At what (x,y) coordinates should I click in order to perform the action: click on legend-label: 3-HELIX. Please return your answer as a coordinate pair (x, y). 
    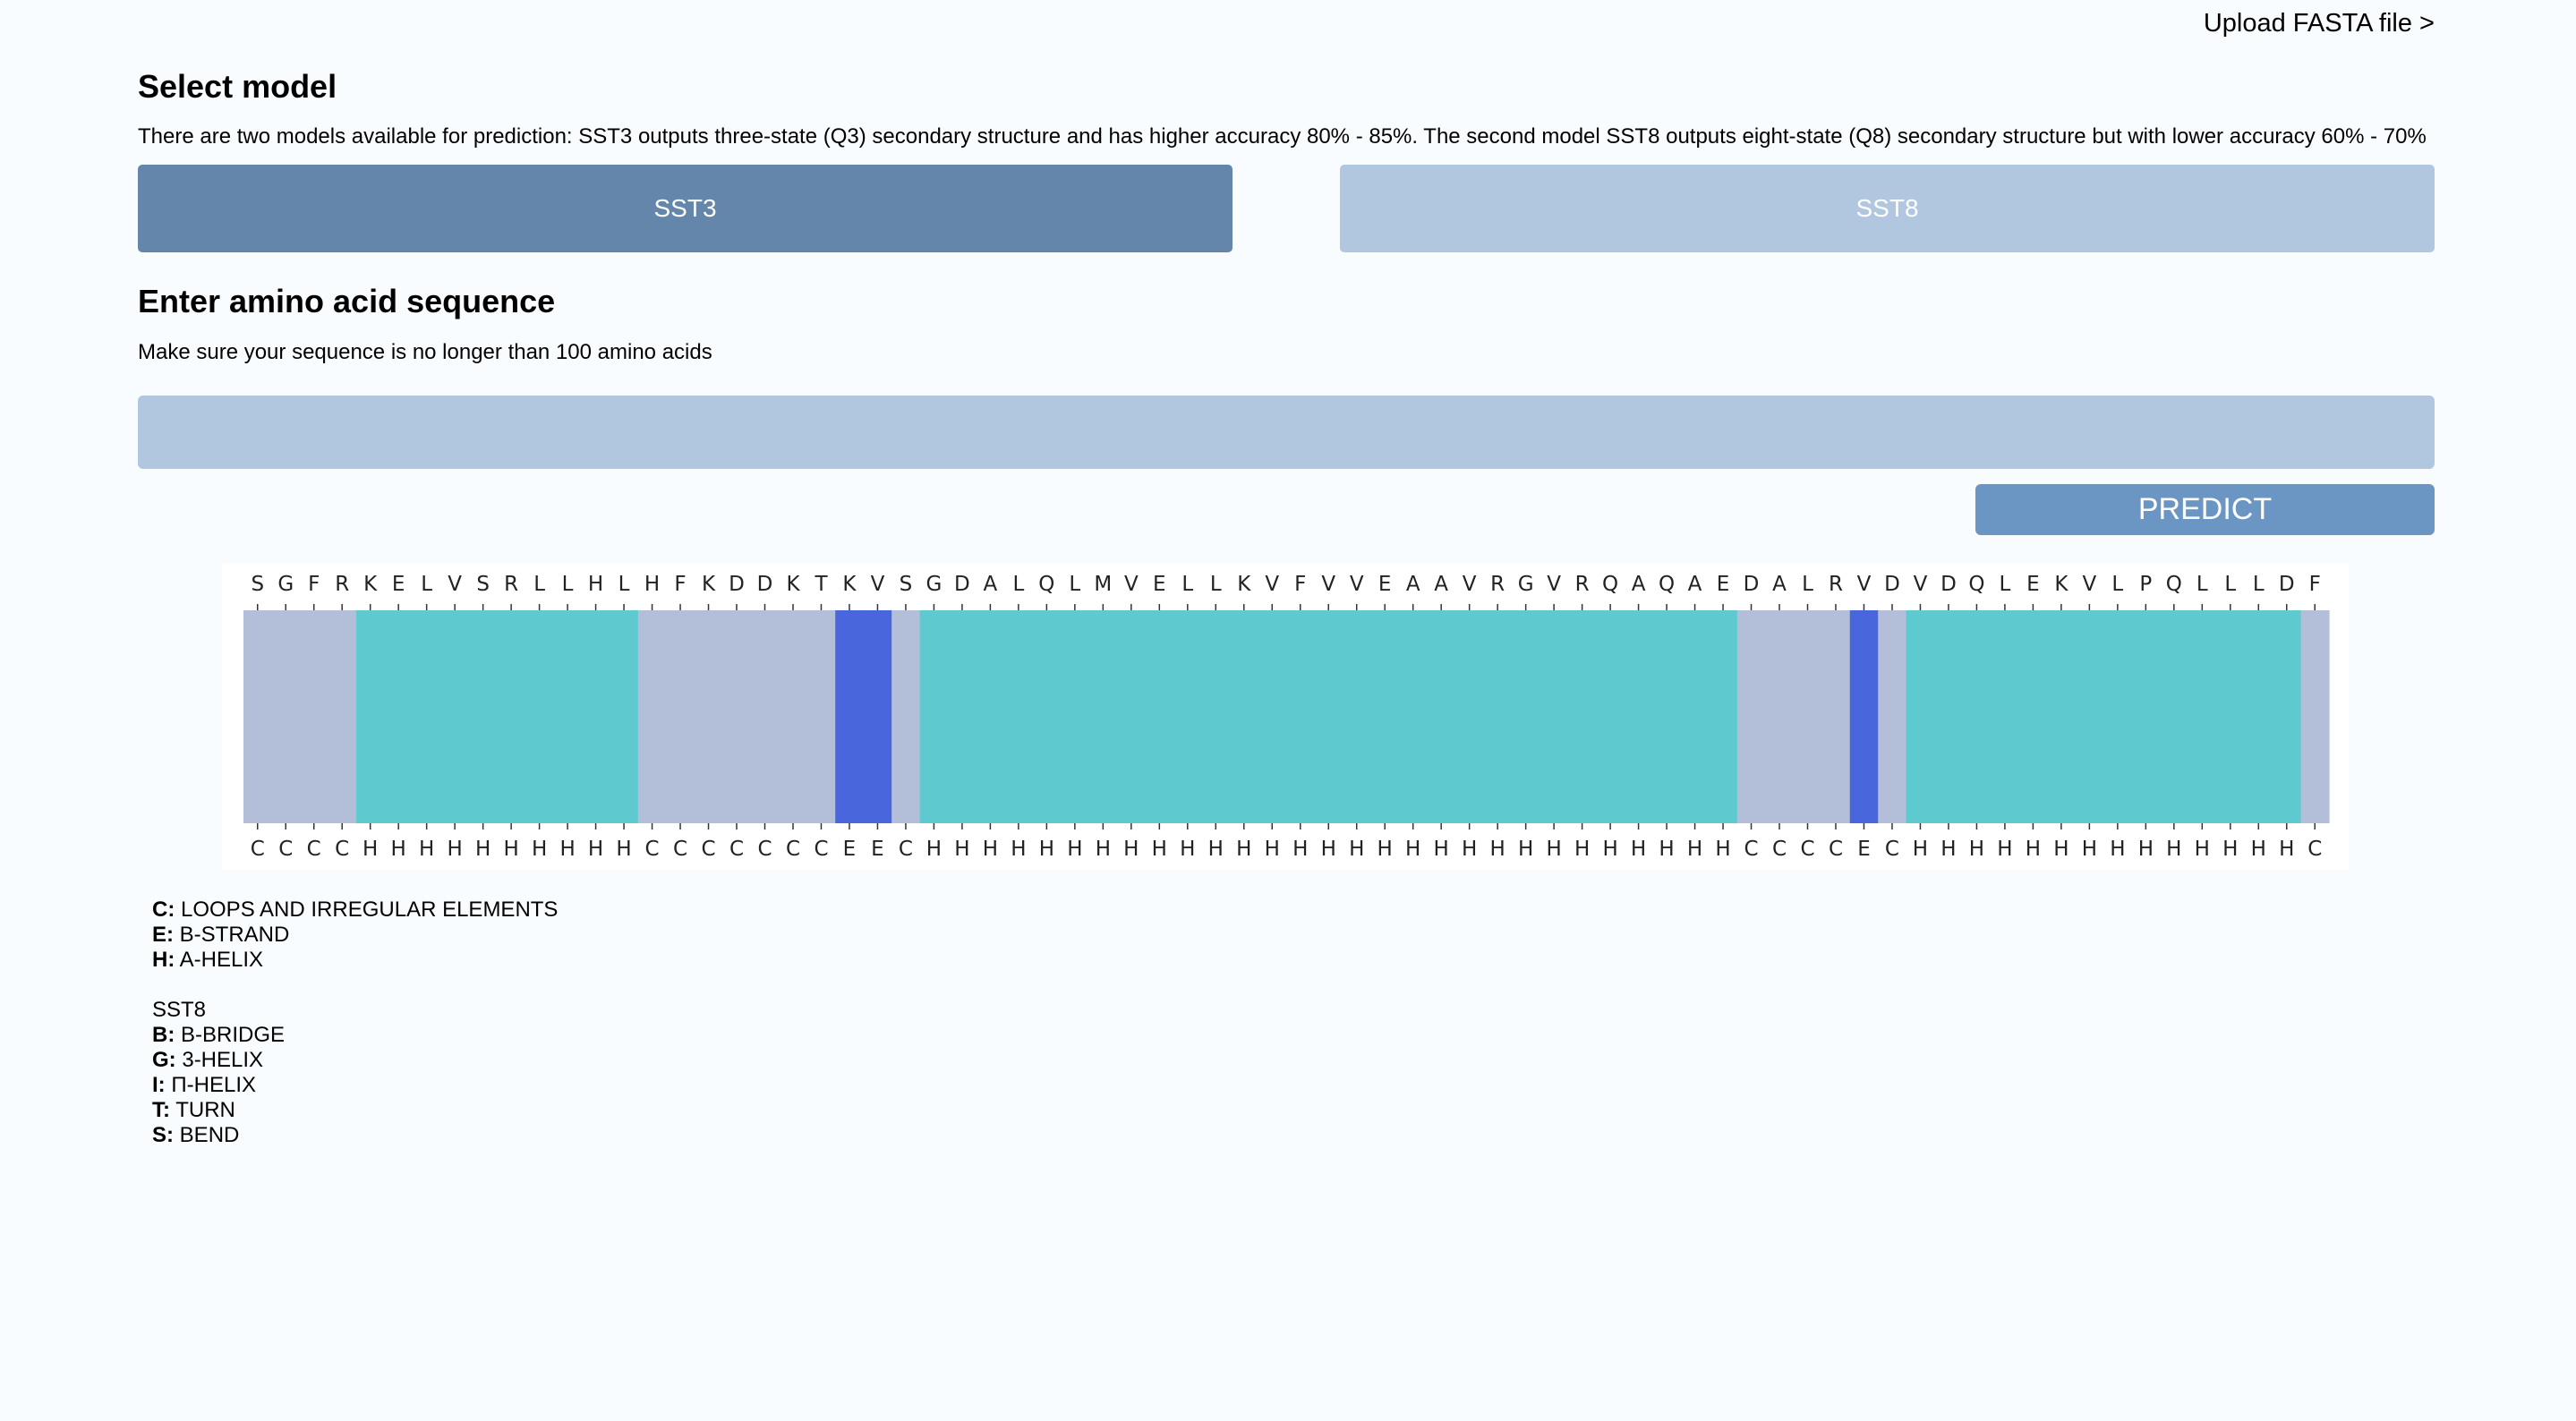
    Looking at the image, I should click on (223, 1060).